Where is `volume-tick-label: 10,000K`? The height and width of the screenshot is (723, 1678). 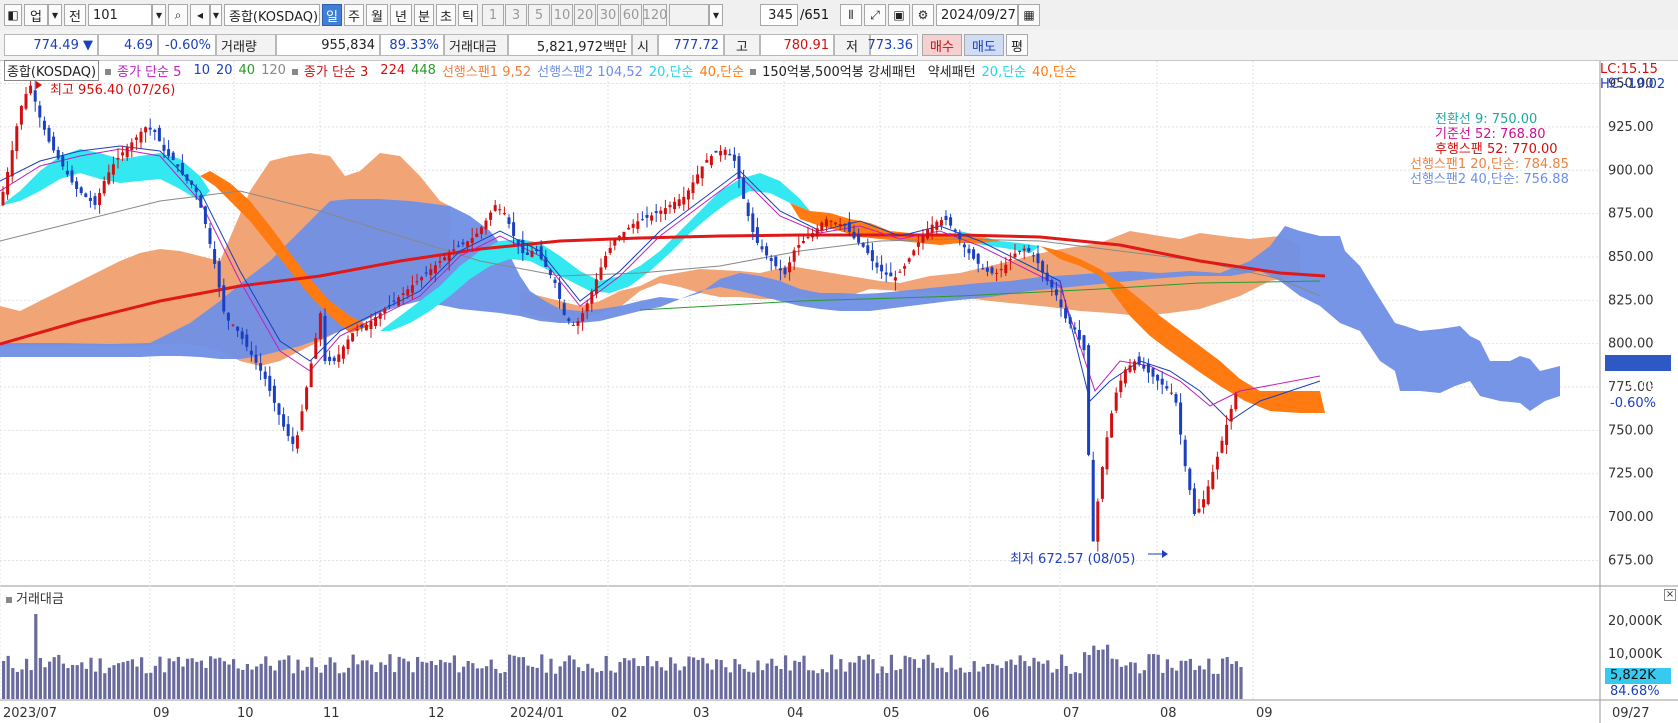 volume-tick-label: 10,000K is located at coordinates (1635, 654).